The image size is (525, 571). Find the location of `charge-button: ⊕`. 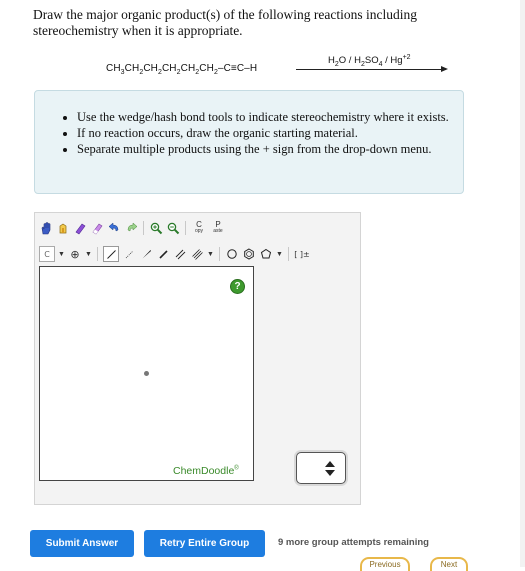

charge-button: ⊕ is located at coordinates (75, 254).